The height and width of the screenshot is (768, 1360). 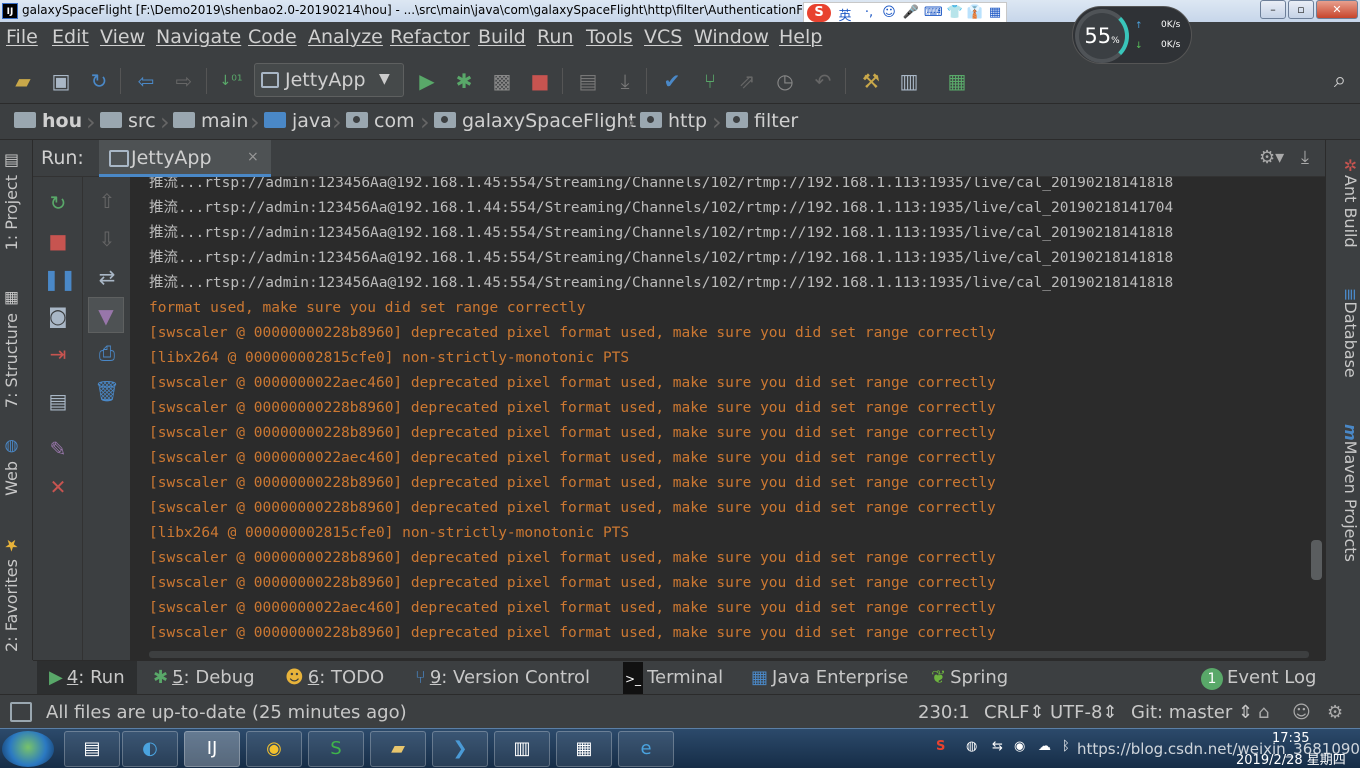 What do you see at coordinates (1340, 81) in the screenshot?
I see `search-icon: ⌕` at bounding box center [1340, 81].